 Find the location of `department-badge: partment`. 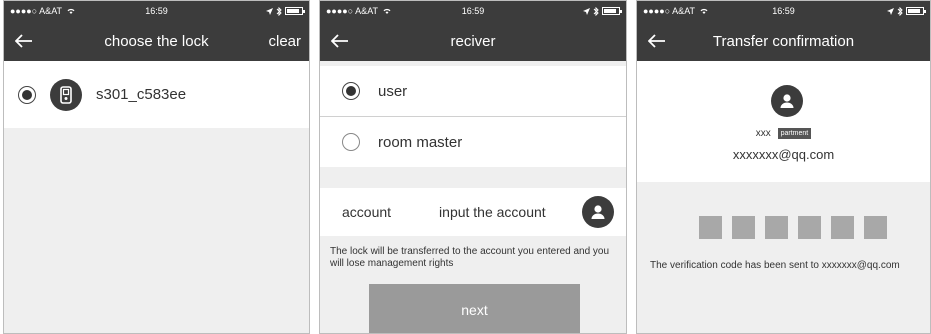

department-badge: partment is located at coordinates (794, 133).